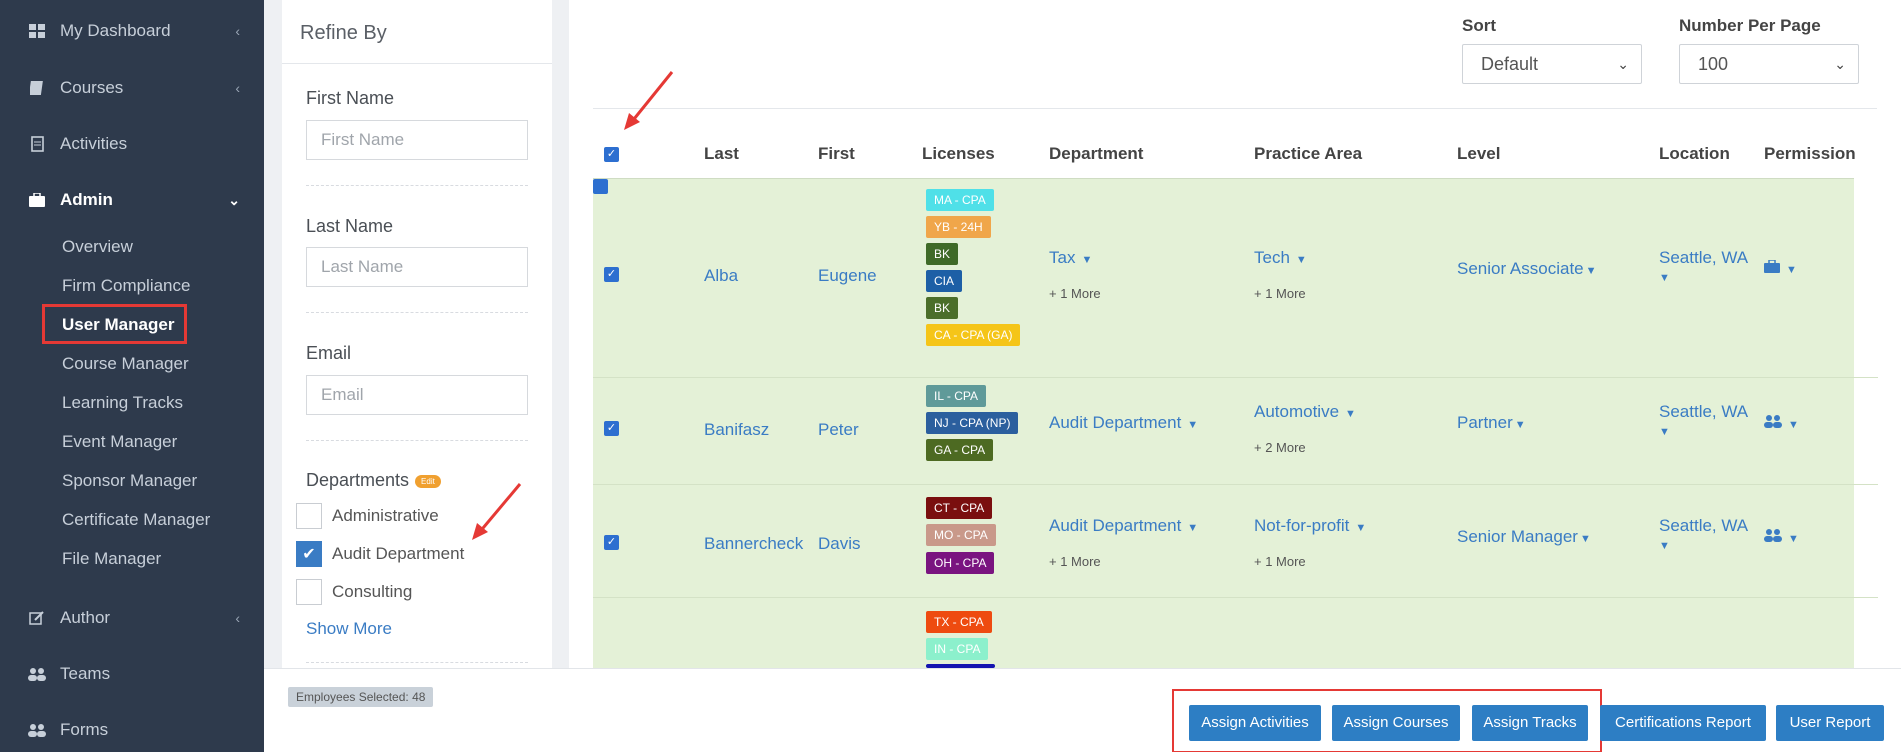 The height and width of the screenshot is (752, 1901). I want to click on level-dropdown: Partner ▼, so click(1491, 423).